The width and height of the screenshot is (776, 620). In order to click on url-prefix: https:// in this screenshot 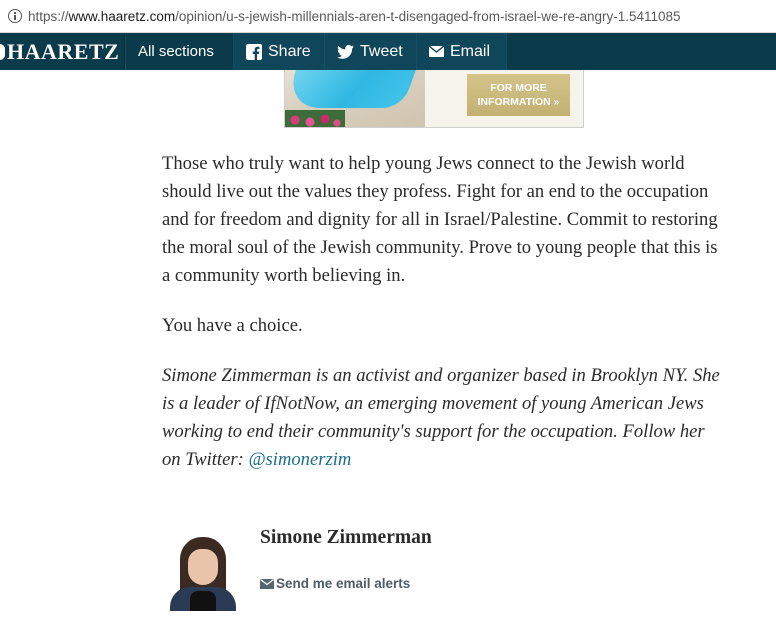, I will do `click(48, 16)`.